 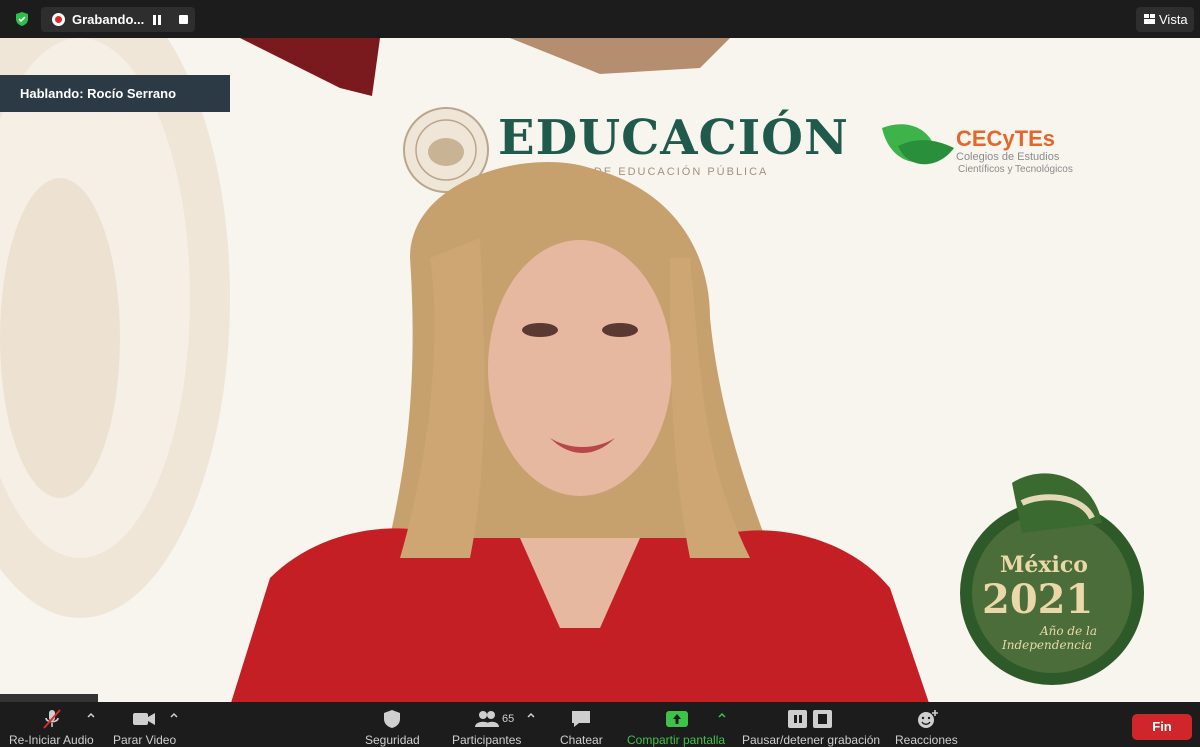 What do you see at coordinates (926, 740) in the screenshot?
I see `reactions-label: Reacciones` at bounding box center [926, 740].